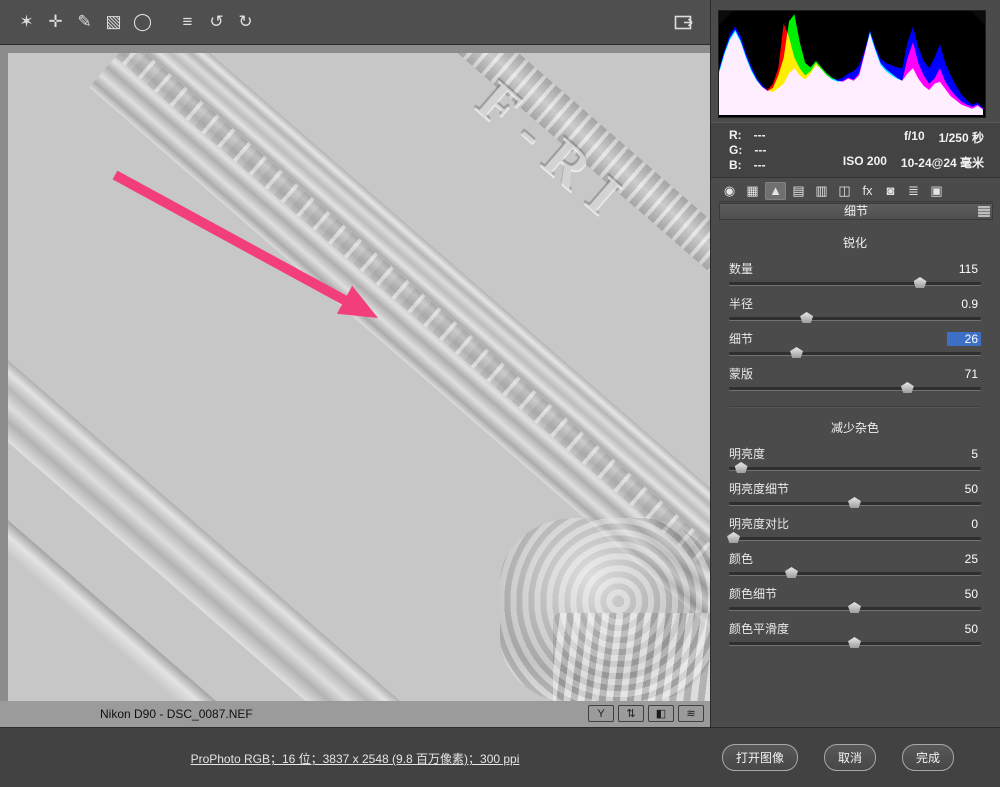 The image size is (1000, 787). I want to click on rotate-left-button: ↺, so click(216, 22).